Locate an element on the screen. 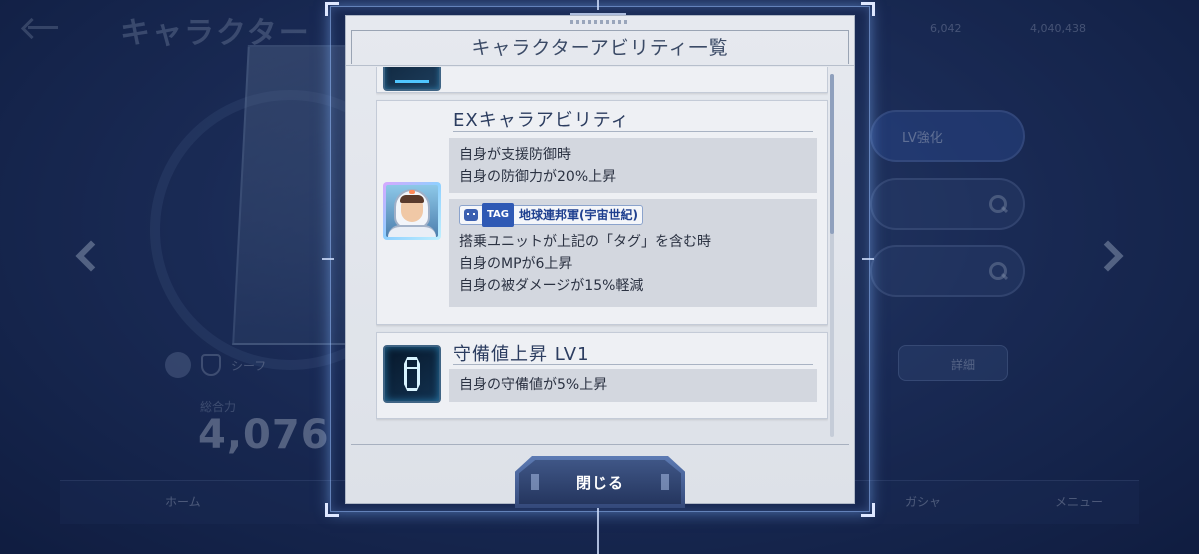 This screenshot has width=1199, height=554. description-line: 自身が支援防御時 is located at coordinates (515, 155).